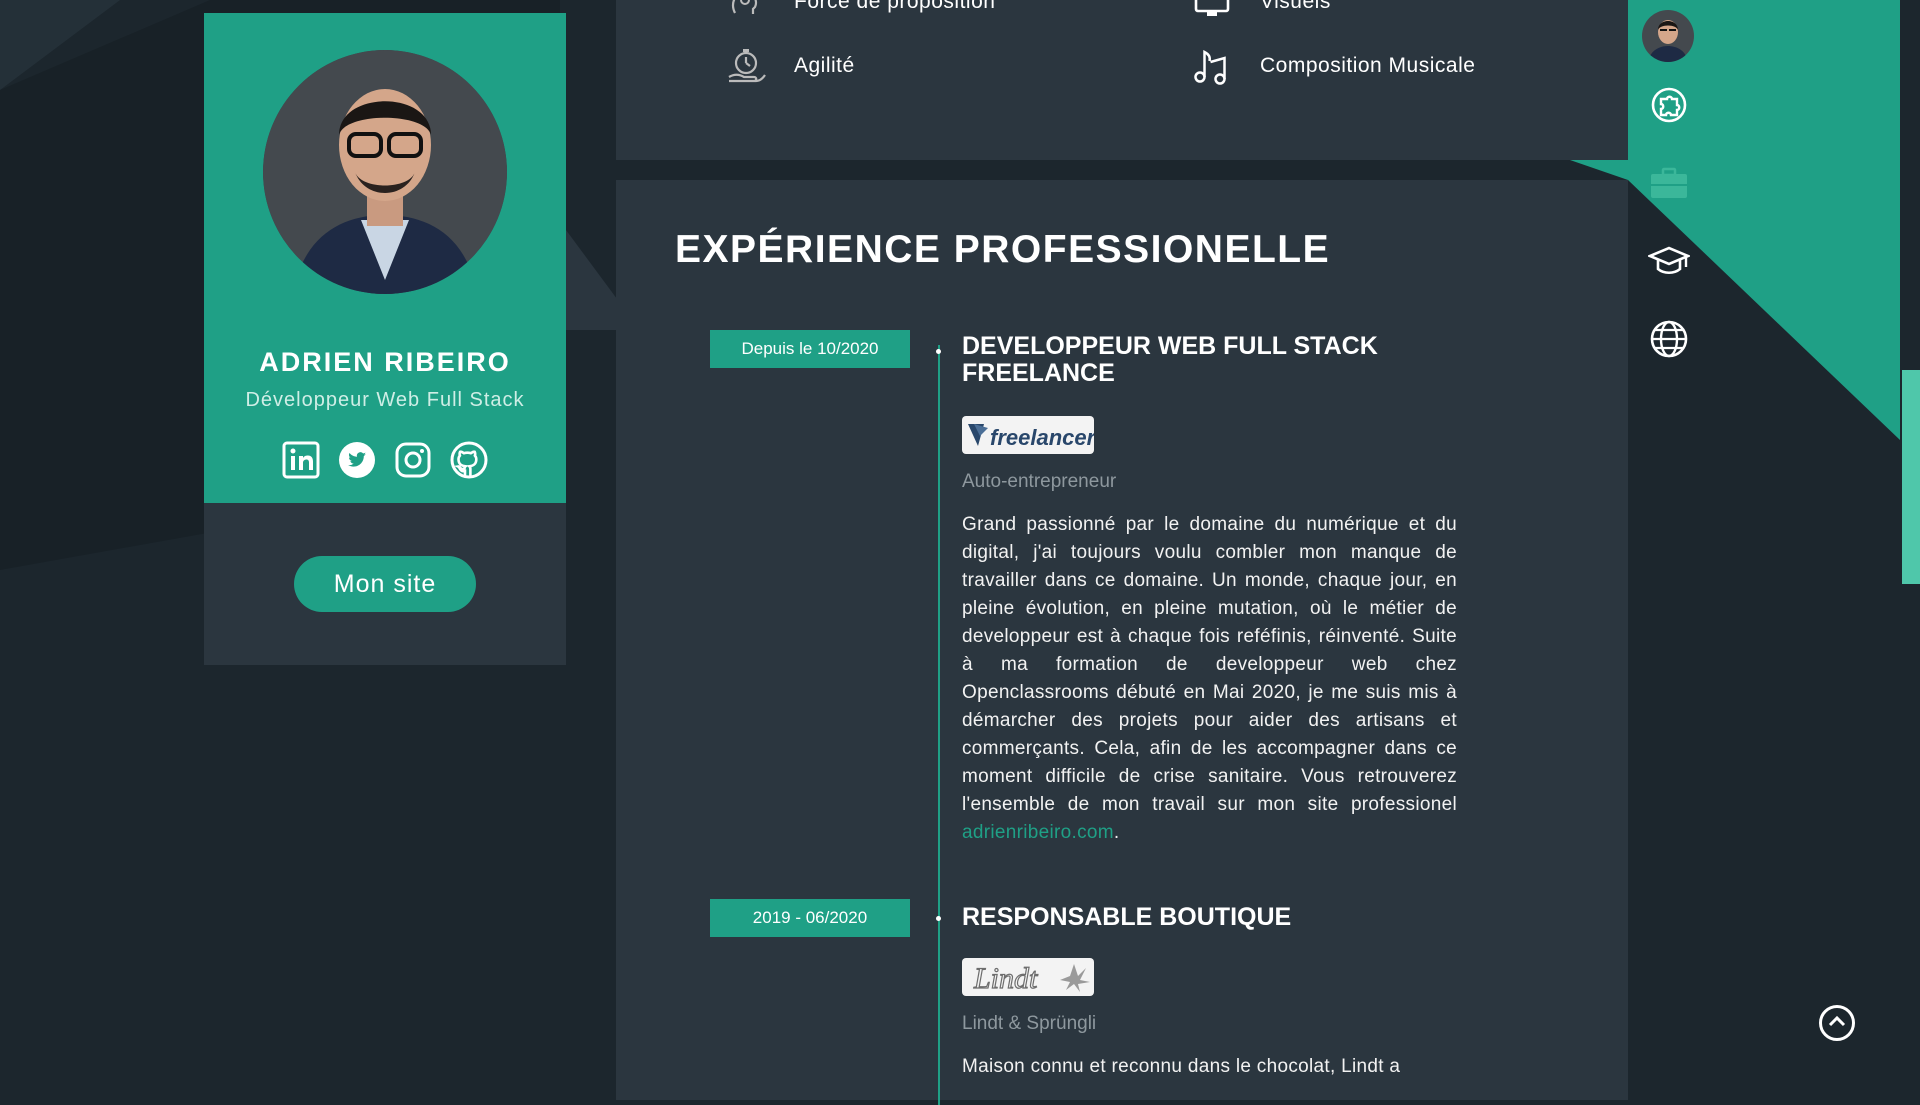  Describe the element at coordinates (1295, 6) in the screenshot. I see `skill-label: Visuels` at that location.